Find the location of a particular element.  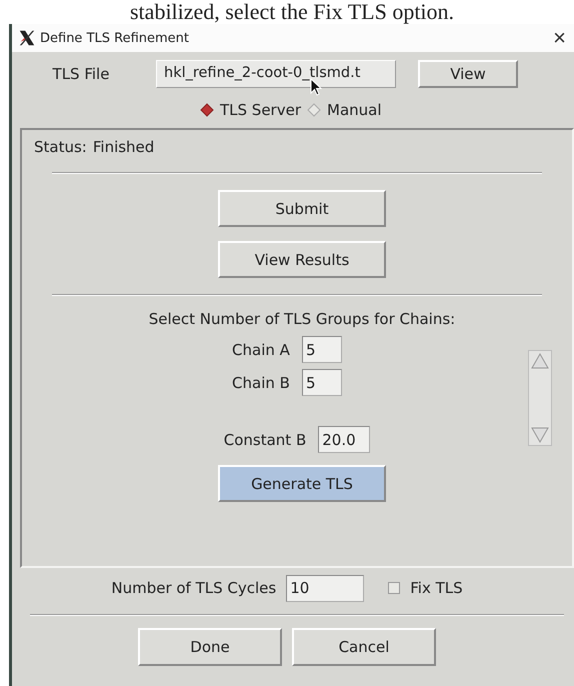

tls-file-label: TLS File is located at coordinates (81, 74).